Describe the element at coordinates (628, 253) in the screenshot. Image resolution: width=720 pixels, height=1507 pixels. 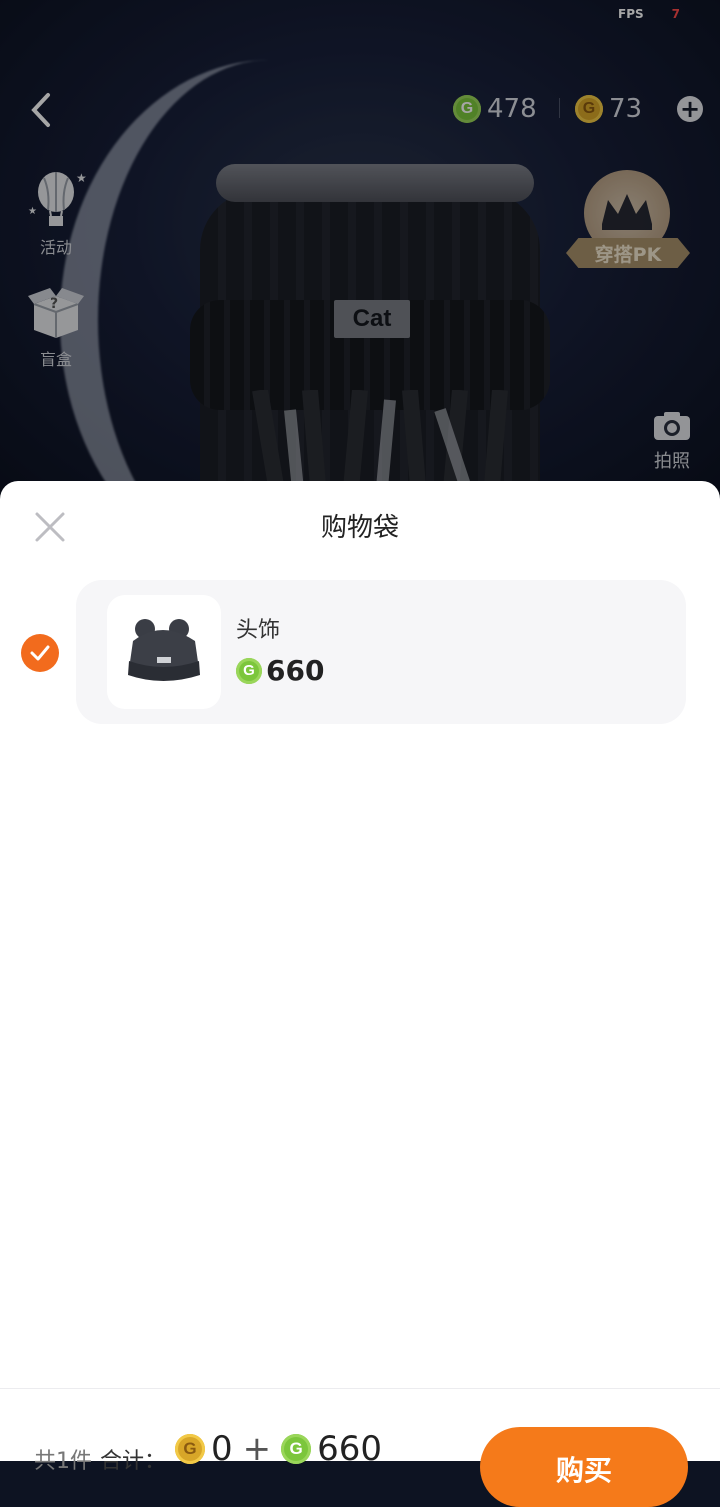
I see `pk-label: 穿搭PK` at that location.